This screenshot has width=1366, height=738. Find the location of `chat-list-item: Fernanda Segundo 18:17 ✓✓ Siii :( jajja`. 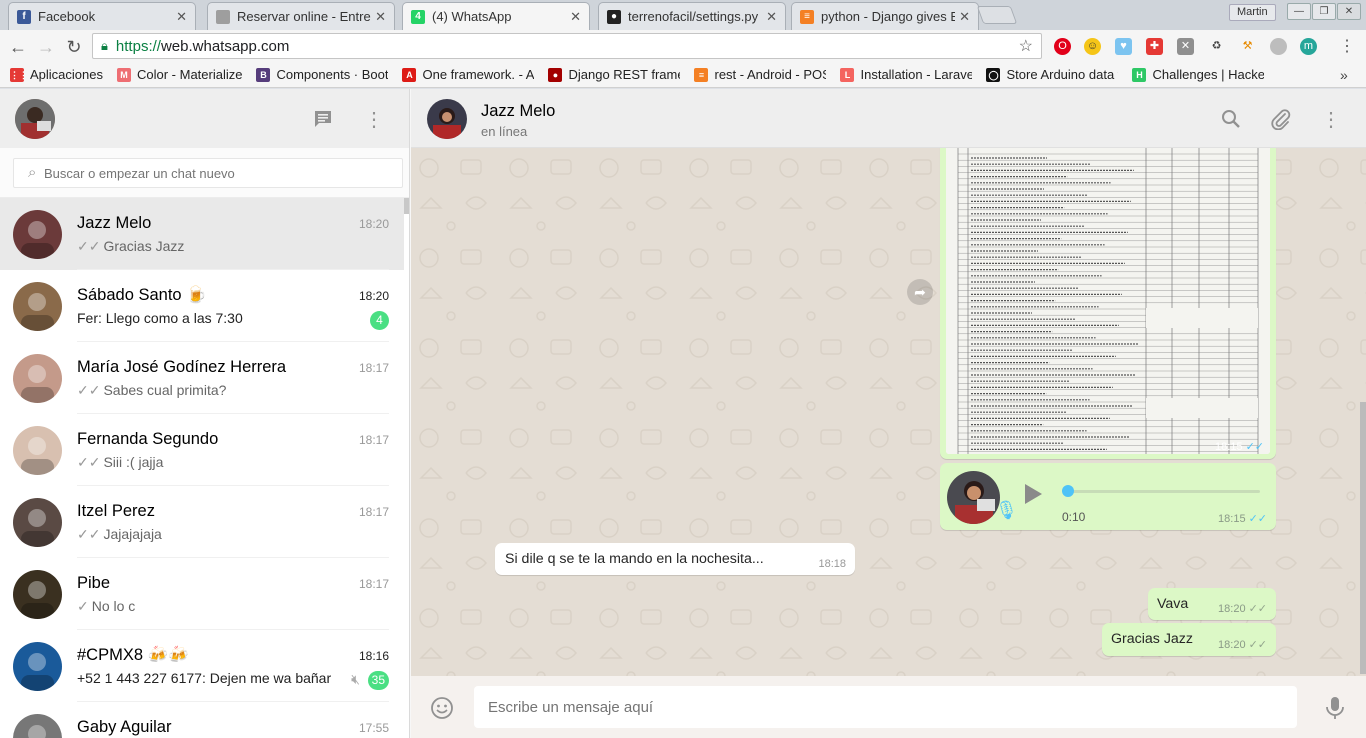

chat-list-item: Fernanda Segundo 18:17 ✓✓ Siii :( jajja is located at coordinates (202, 450).